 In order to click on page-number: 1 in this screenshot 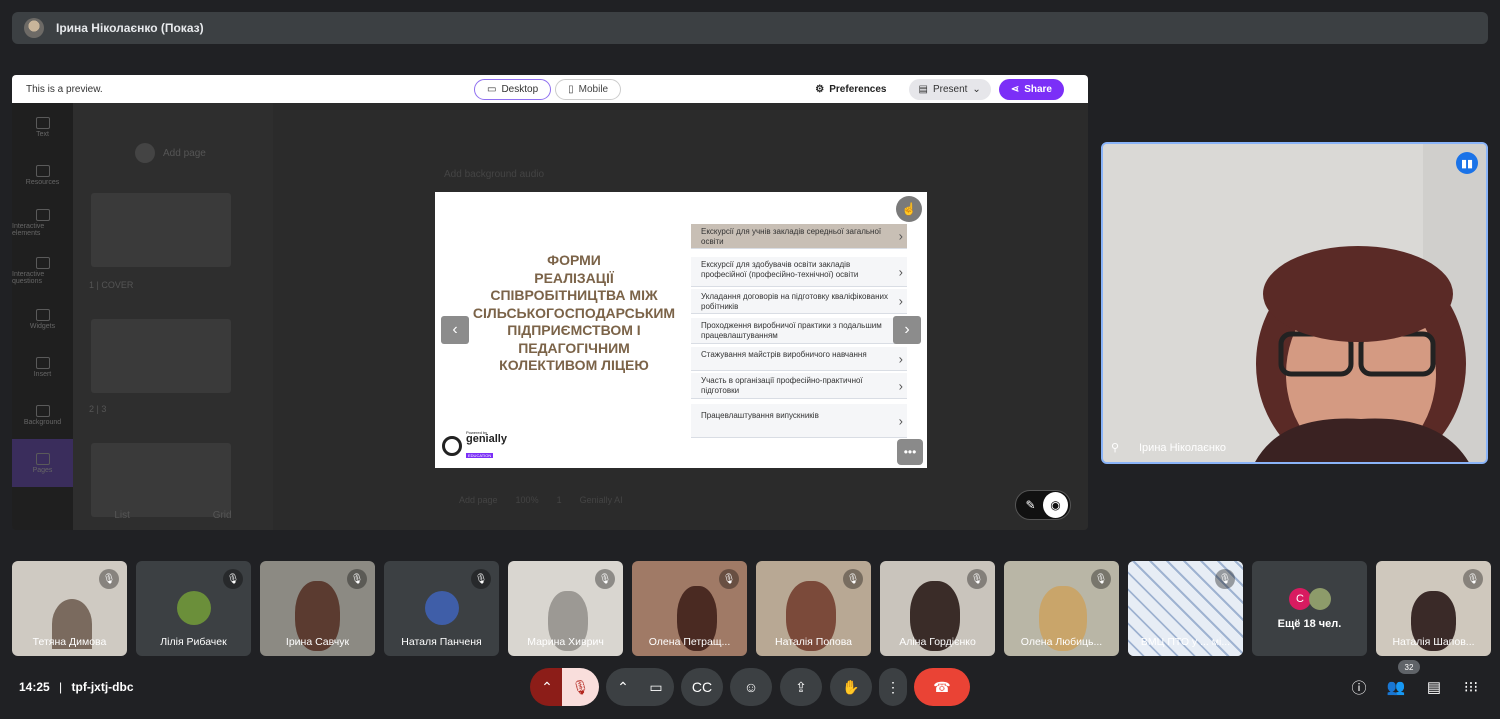, I will do `click(559, 500)`.